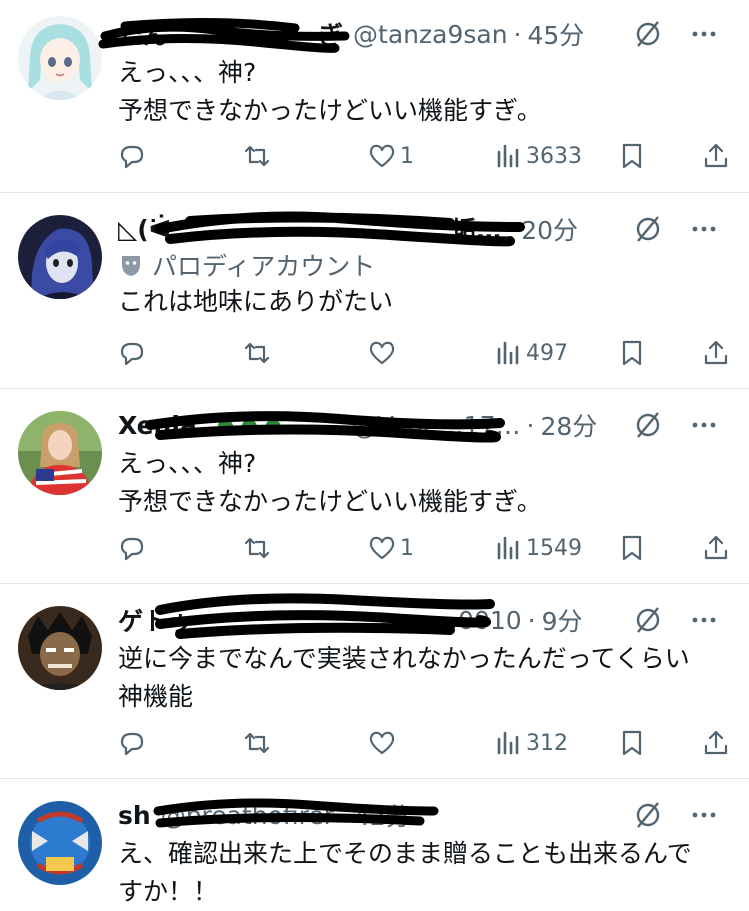 This screenshot has height=911, width=749. I want to click on views-button: 3633, so click(538, 156).